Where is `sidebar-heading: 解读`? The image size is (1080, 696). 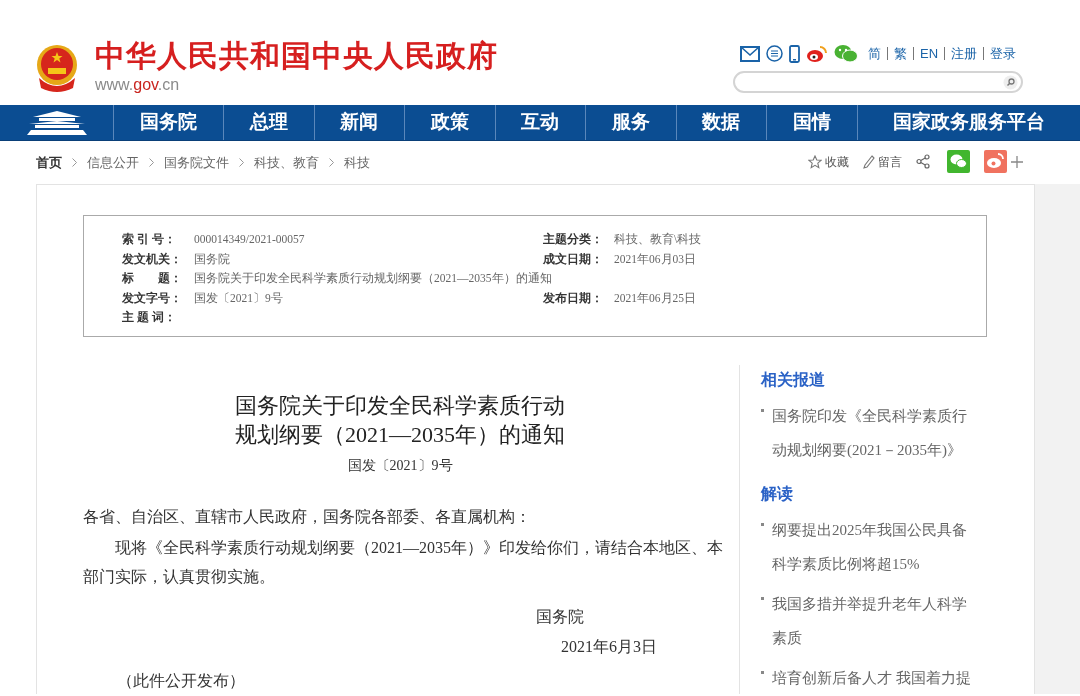 sidebar-heading: 解读 is located at coordinates (777, 494).